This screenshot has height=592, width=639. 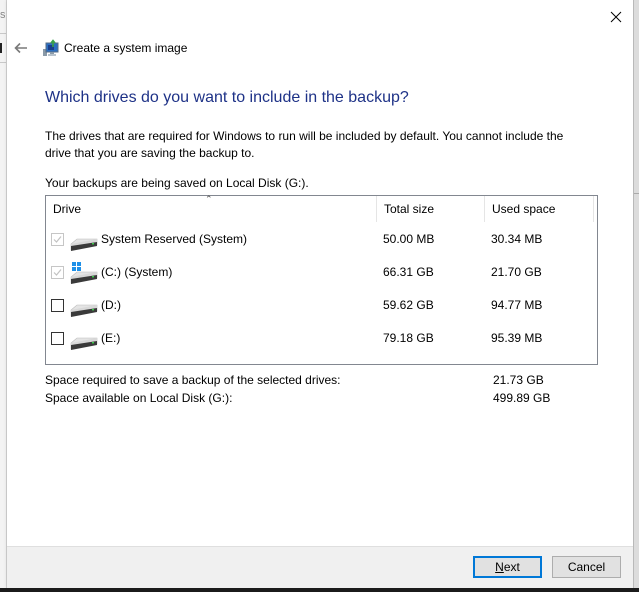 I want to click on background-window-edge-right, so click(x=636, y=294).